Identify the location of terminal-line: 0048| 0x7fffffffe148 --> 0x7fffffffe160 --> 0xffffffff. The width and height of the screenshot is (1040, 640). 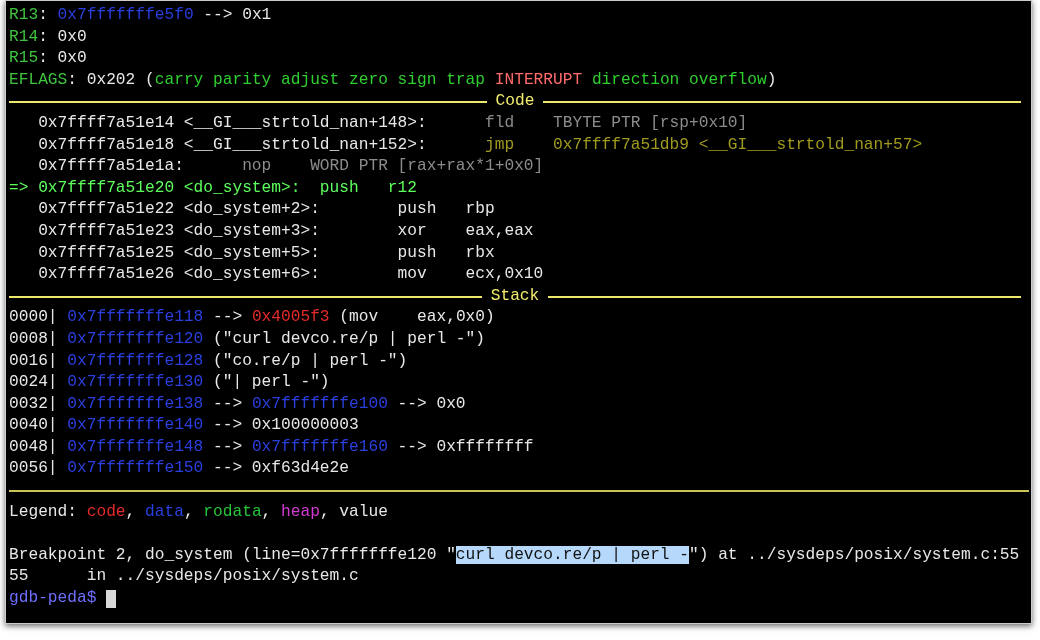
(271, 447).